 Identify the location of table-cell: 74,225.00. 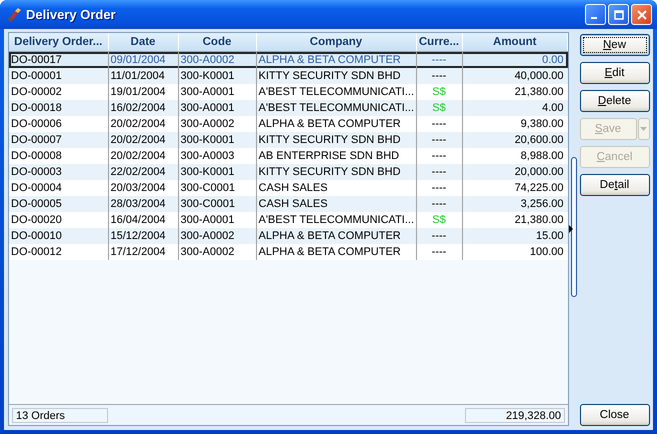
(515, 188).